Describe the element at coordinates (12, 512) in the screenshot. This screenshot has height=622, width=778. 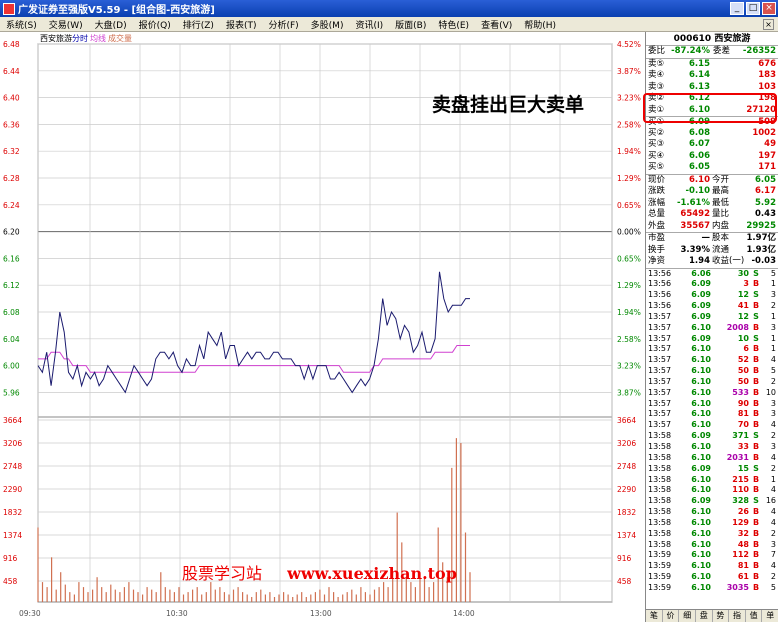
I see `volume-tick-label: 1832` at that location.